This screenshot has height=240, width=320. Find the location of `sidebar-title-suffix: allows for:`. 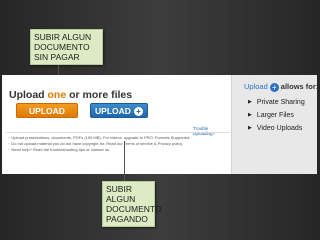

sidebar-title-suffix: allows for: is located at coordinates (299, 86).